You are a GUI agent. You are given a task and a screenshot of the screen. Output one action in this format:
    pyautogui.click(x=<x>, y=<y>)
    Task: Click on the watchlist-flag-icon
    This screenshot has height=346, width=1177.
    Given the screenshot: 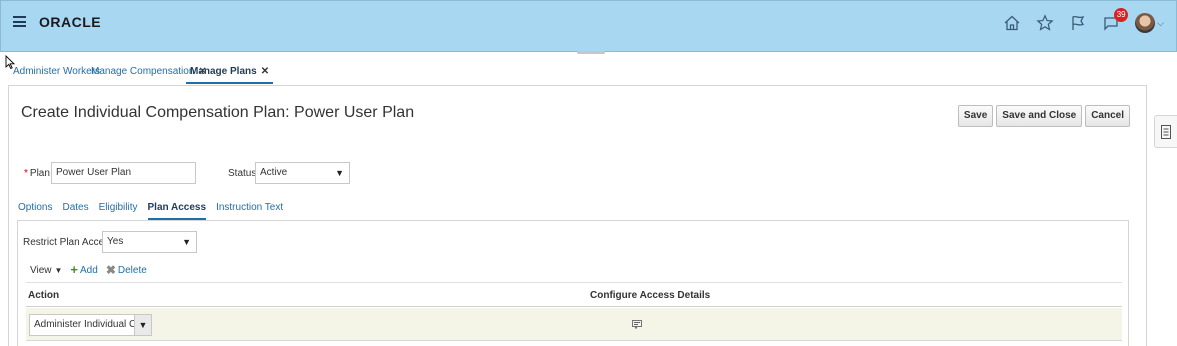 What is the action you would take?
    pyautogui.click(x=1078, y=23)
    